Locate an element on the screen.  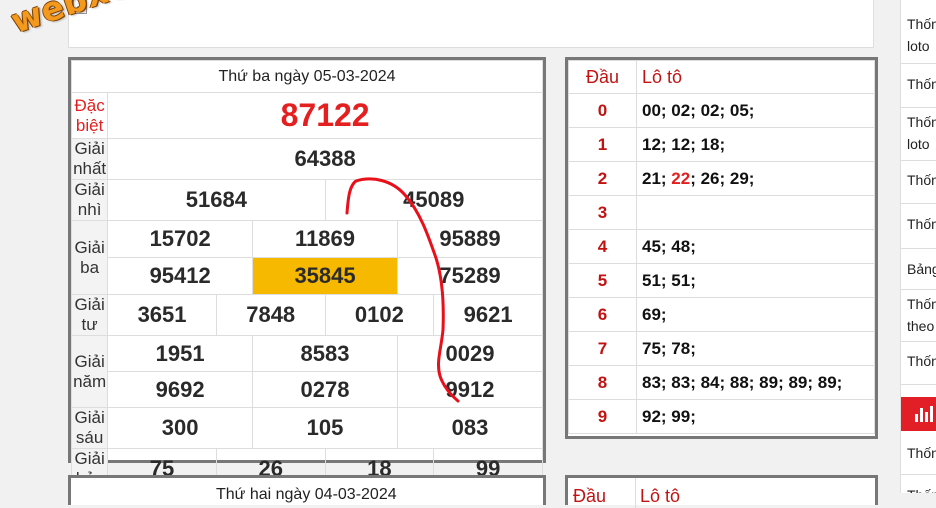
results-date-header: Thứ ba ngày 05-03-2024 is located at coordinates (307, 76).